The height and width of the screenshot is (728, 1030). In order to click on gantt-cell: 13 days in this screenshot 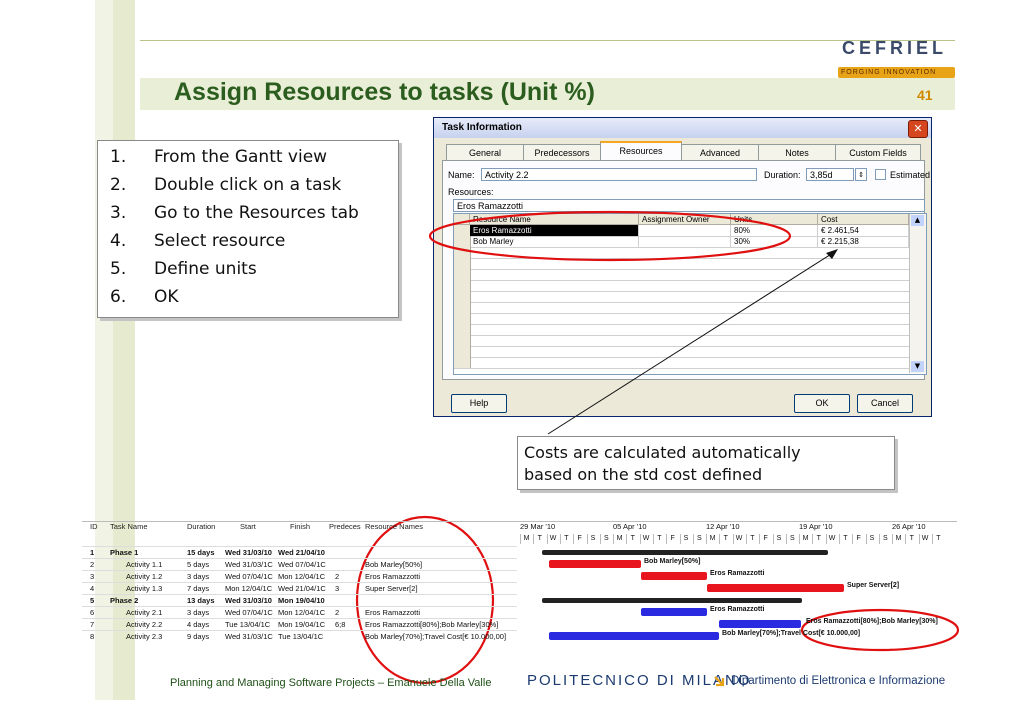, I will do `click(201, 600)`.